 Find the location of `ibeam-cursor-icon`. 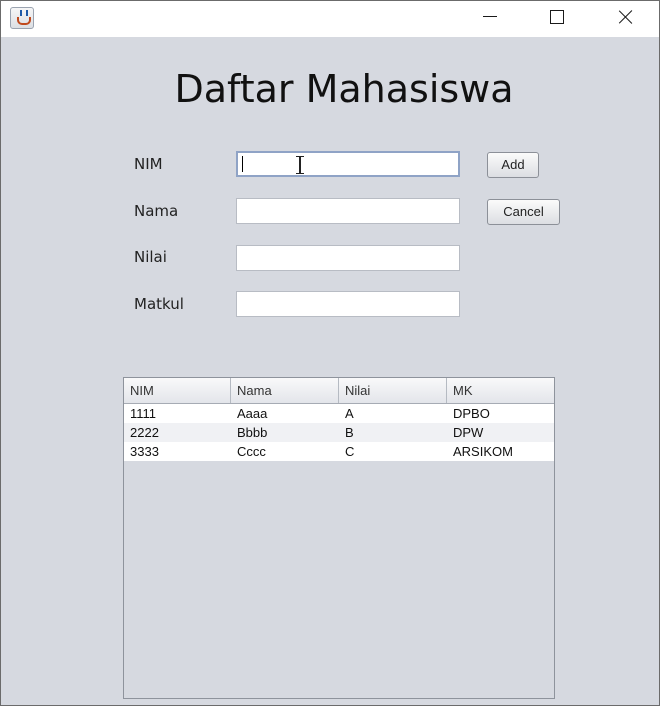

ibeam-cursor-icon is located at coordinates (300, 165).